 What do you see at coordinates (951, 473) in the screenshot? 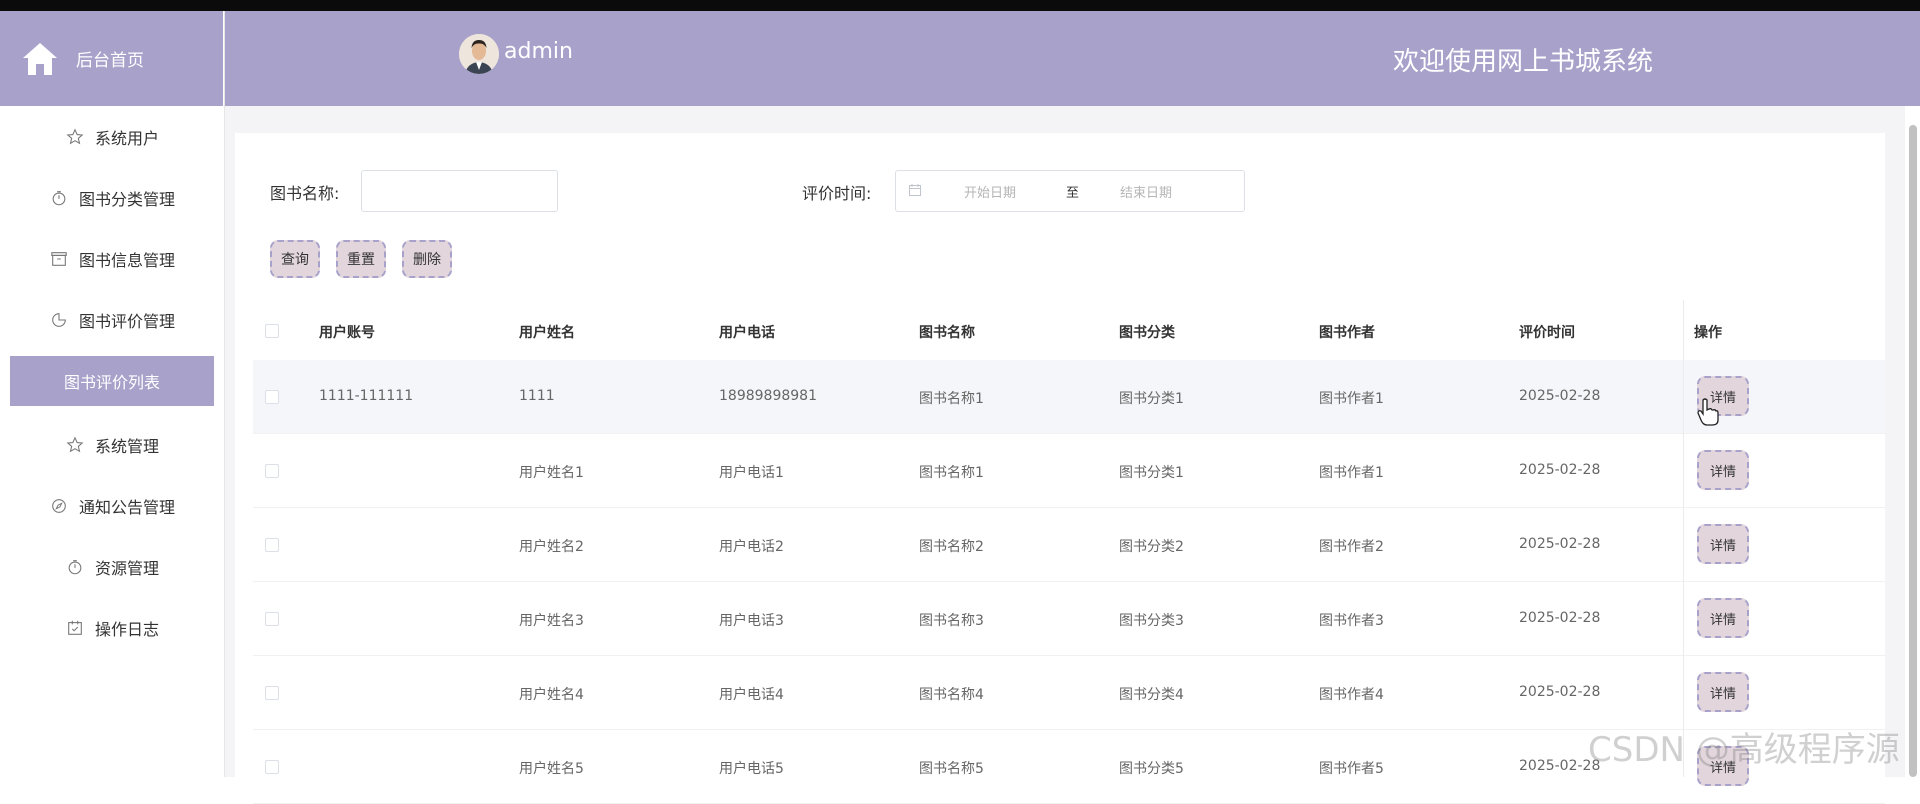
I see `table-cell: 图书名称1` at bounding box center [951, 473].